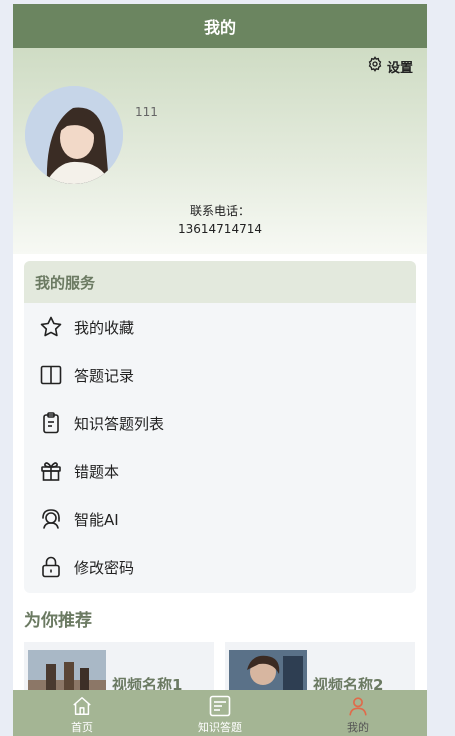 The width and height of the screenshot is (455, 736). Describe the element at coordinates (119, 423) in the screenshot. I see `service-label: 知识答题列表` at that location.